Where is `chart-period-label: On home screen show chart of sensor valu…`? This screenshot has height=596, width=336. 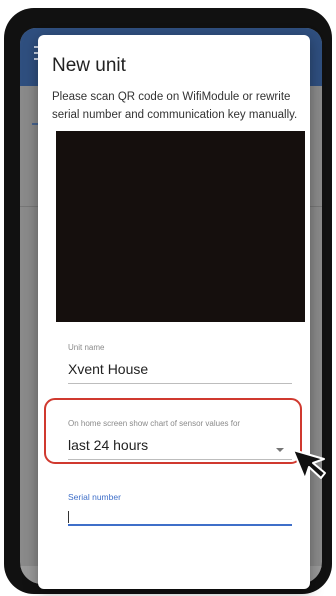 chart-period-label: On home screen show chart of sensor valu… is located at coordinates (154, 423).